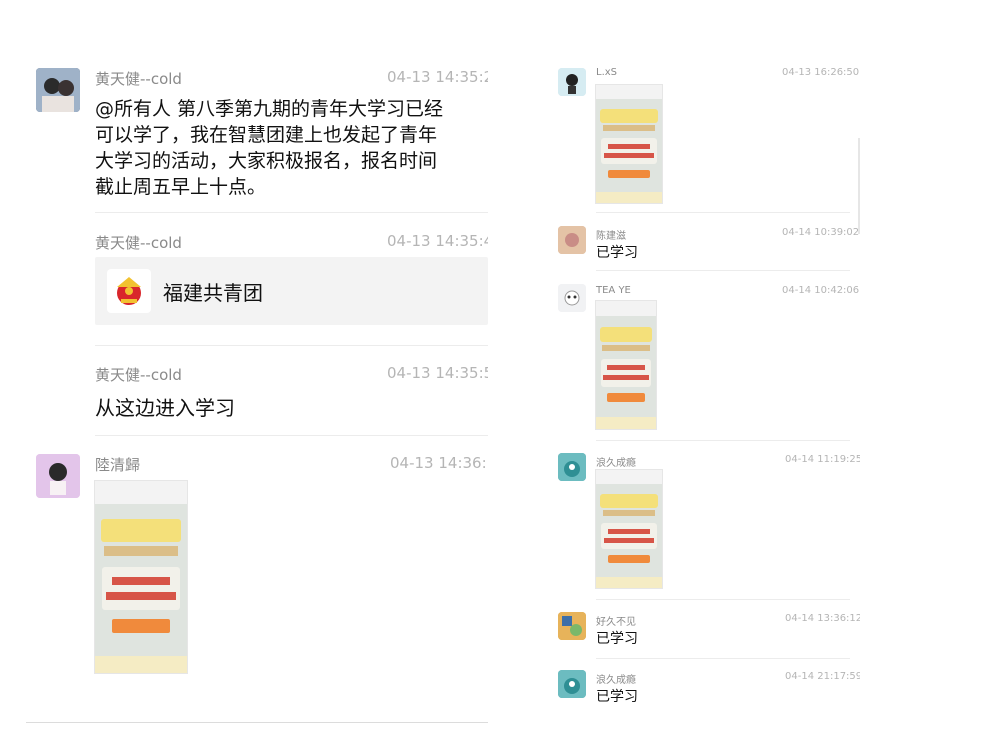 The height and width of the screenshot is (750, 1000). I want to click on message-time: 04-14 13:36:12, so click(822, 618).